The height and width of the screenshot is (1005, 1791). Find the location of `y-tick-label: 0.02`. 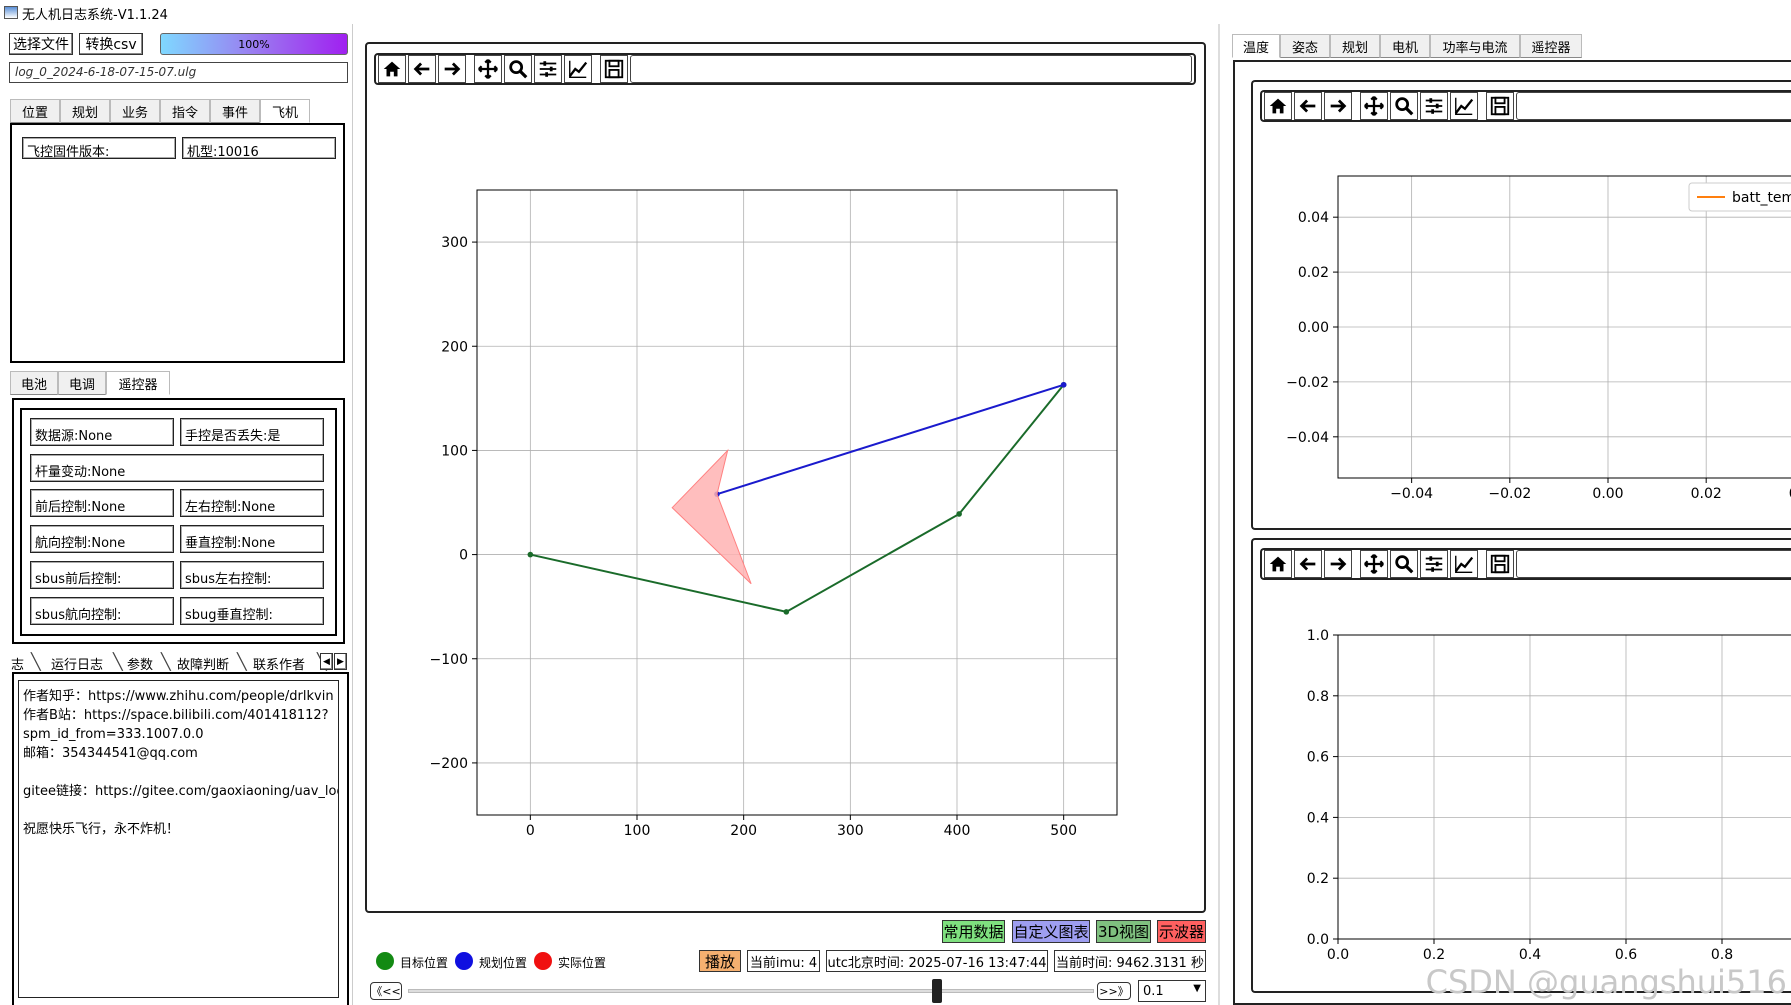

y-tick-label: 0.02 is located at coordinates (1313, 273).